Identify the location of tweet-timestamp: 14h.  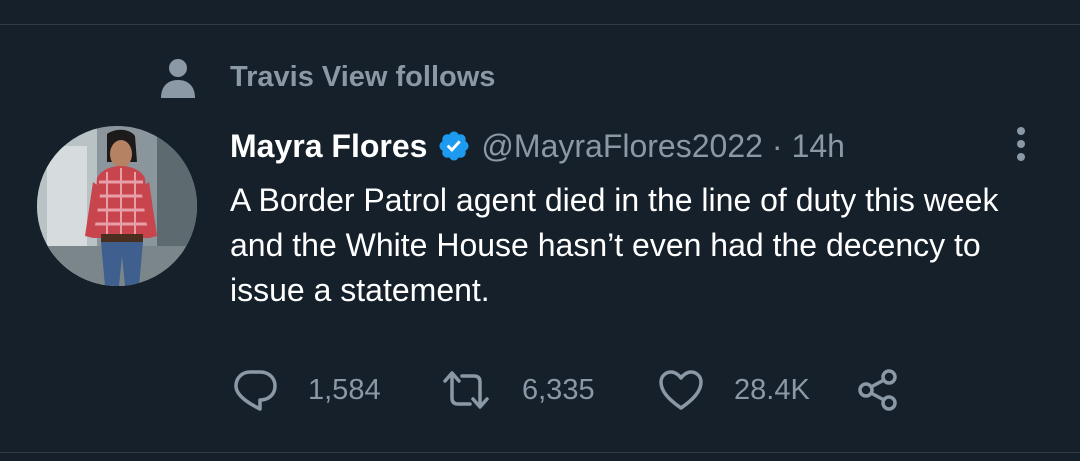
(818, 146).